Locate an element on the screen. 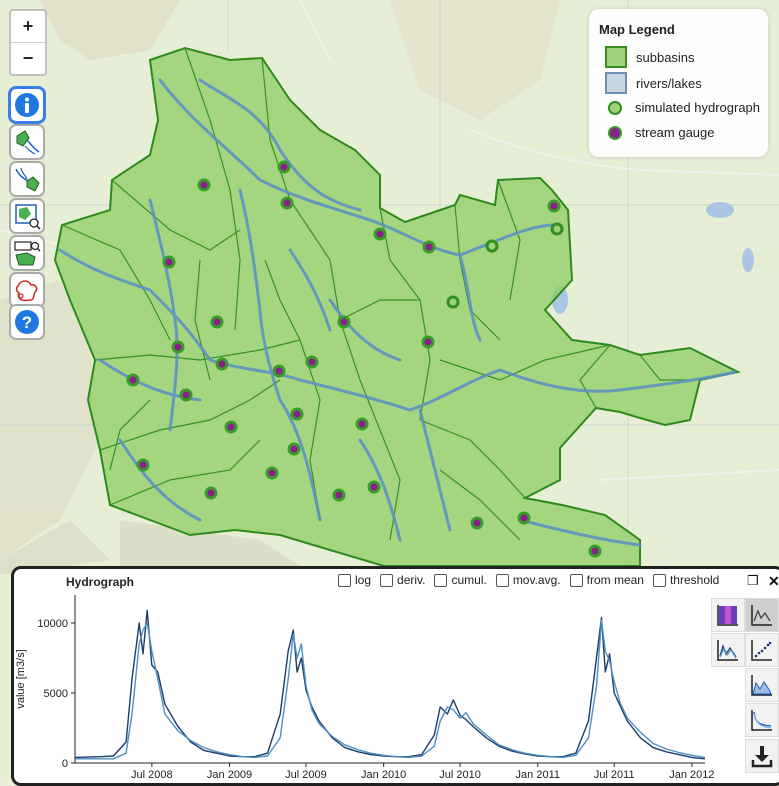 Image resolution: width=779 pixels, height=786 pixels. scatter-plot-button is located at coordinates (762, 650).